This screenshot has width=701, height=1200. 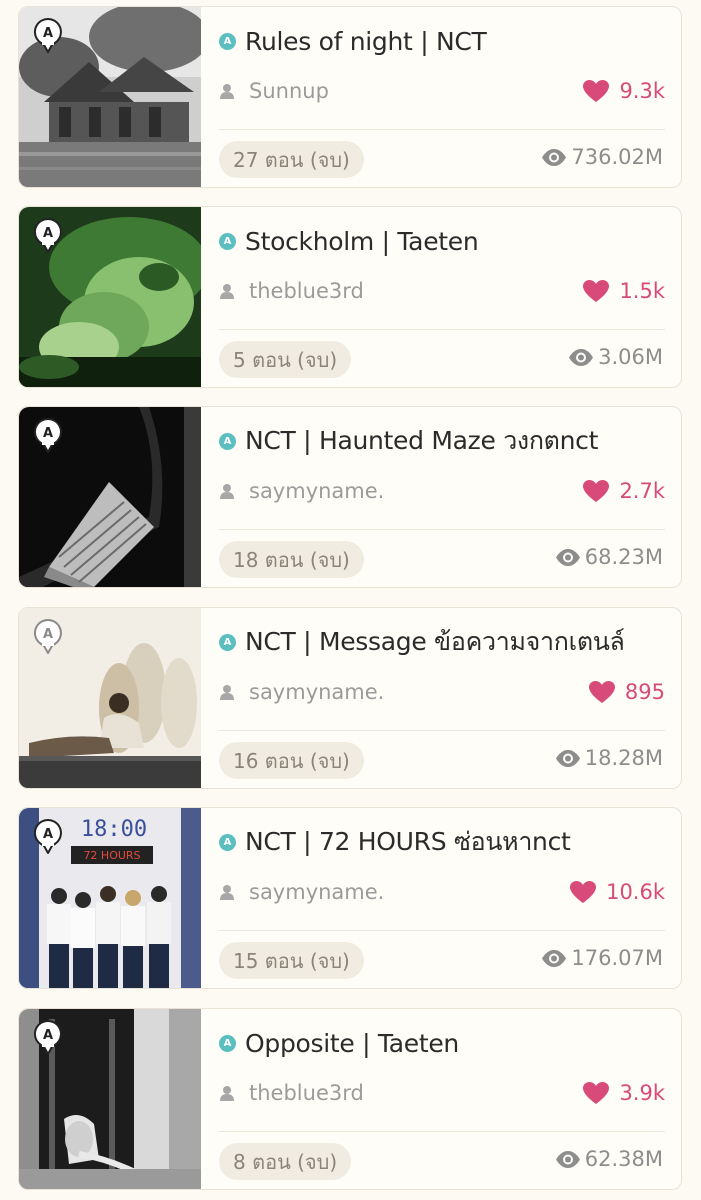 I want to click on view-count: 736.02M, so click(x=617, y=157).